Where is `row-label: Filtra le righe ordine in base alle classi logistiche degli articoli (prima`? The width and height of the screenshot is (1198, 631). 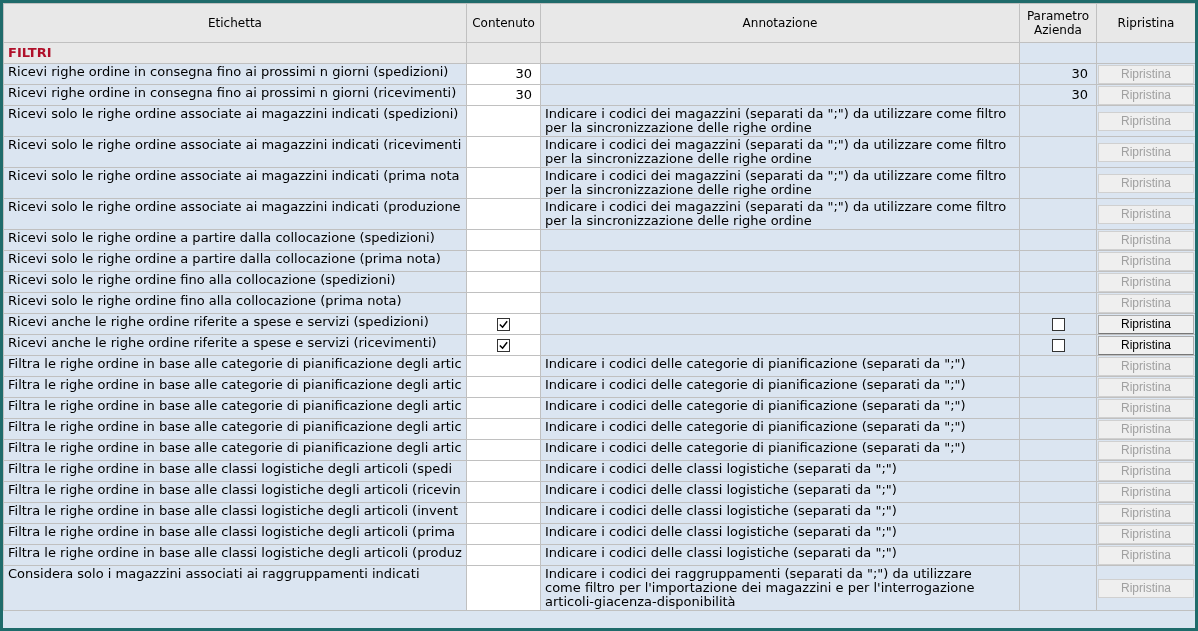
row-label: Filtra le righe ordine in base alle classi logistiche degli articoli (prima is located at coordinates (232, 531).